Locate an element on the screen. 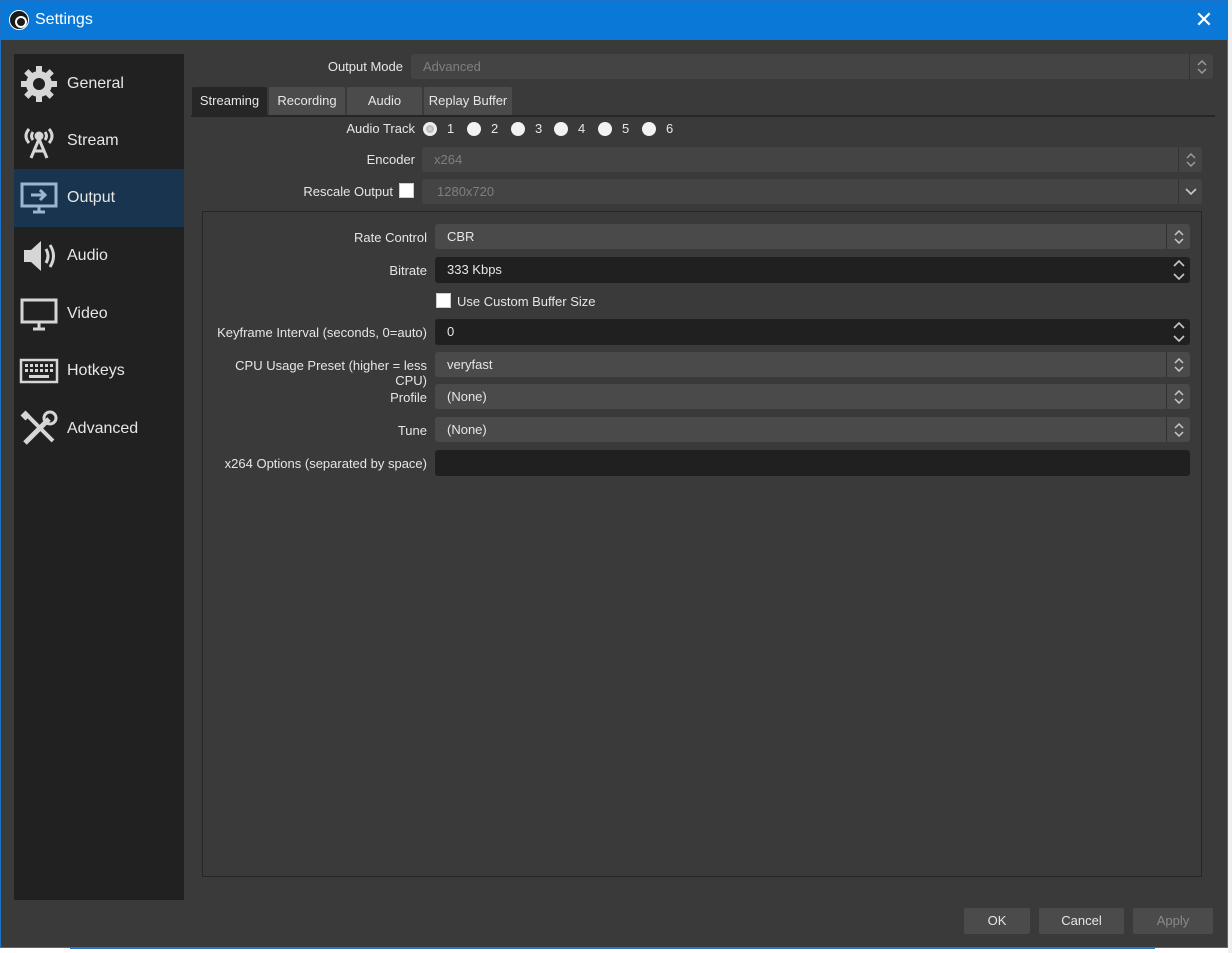 This screenshot has height=953, width=1232. rate-control-label: Rate Control is located at coordinates (390, 237).